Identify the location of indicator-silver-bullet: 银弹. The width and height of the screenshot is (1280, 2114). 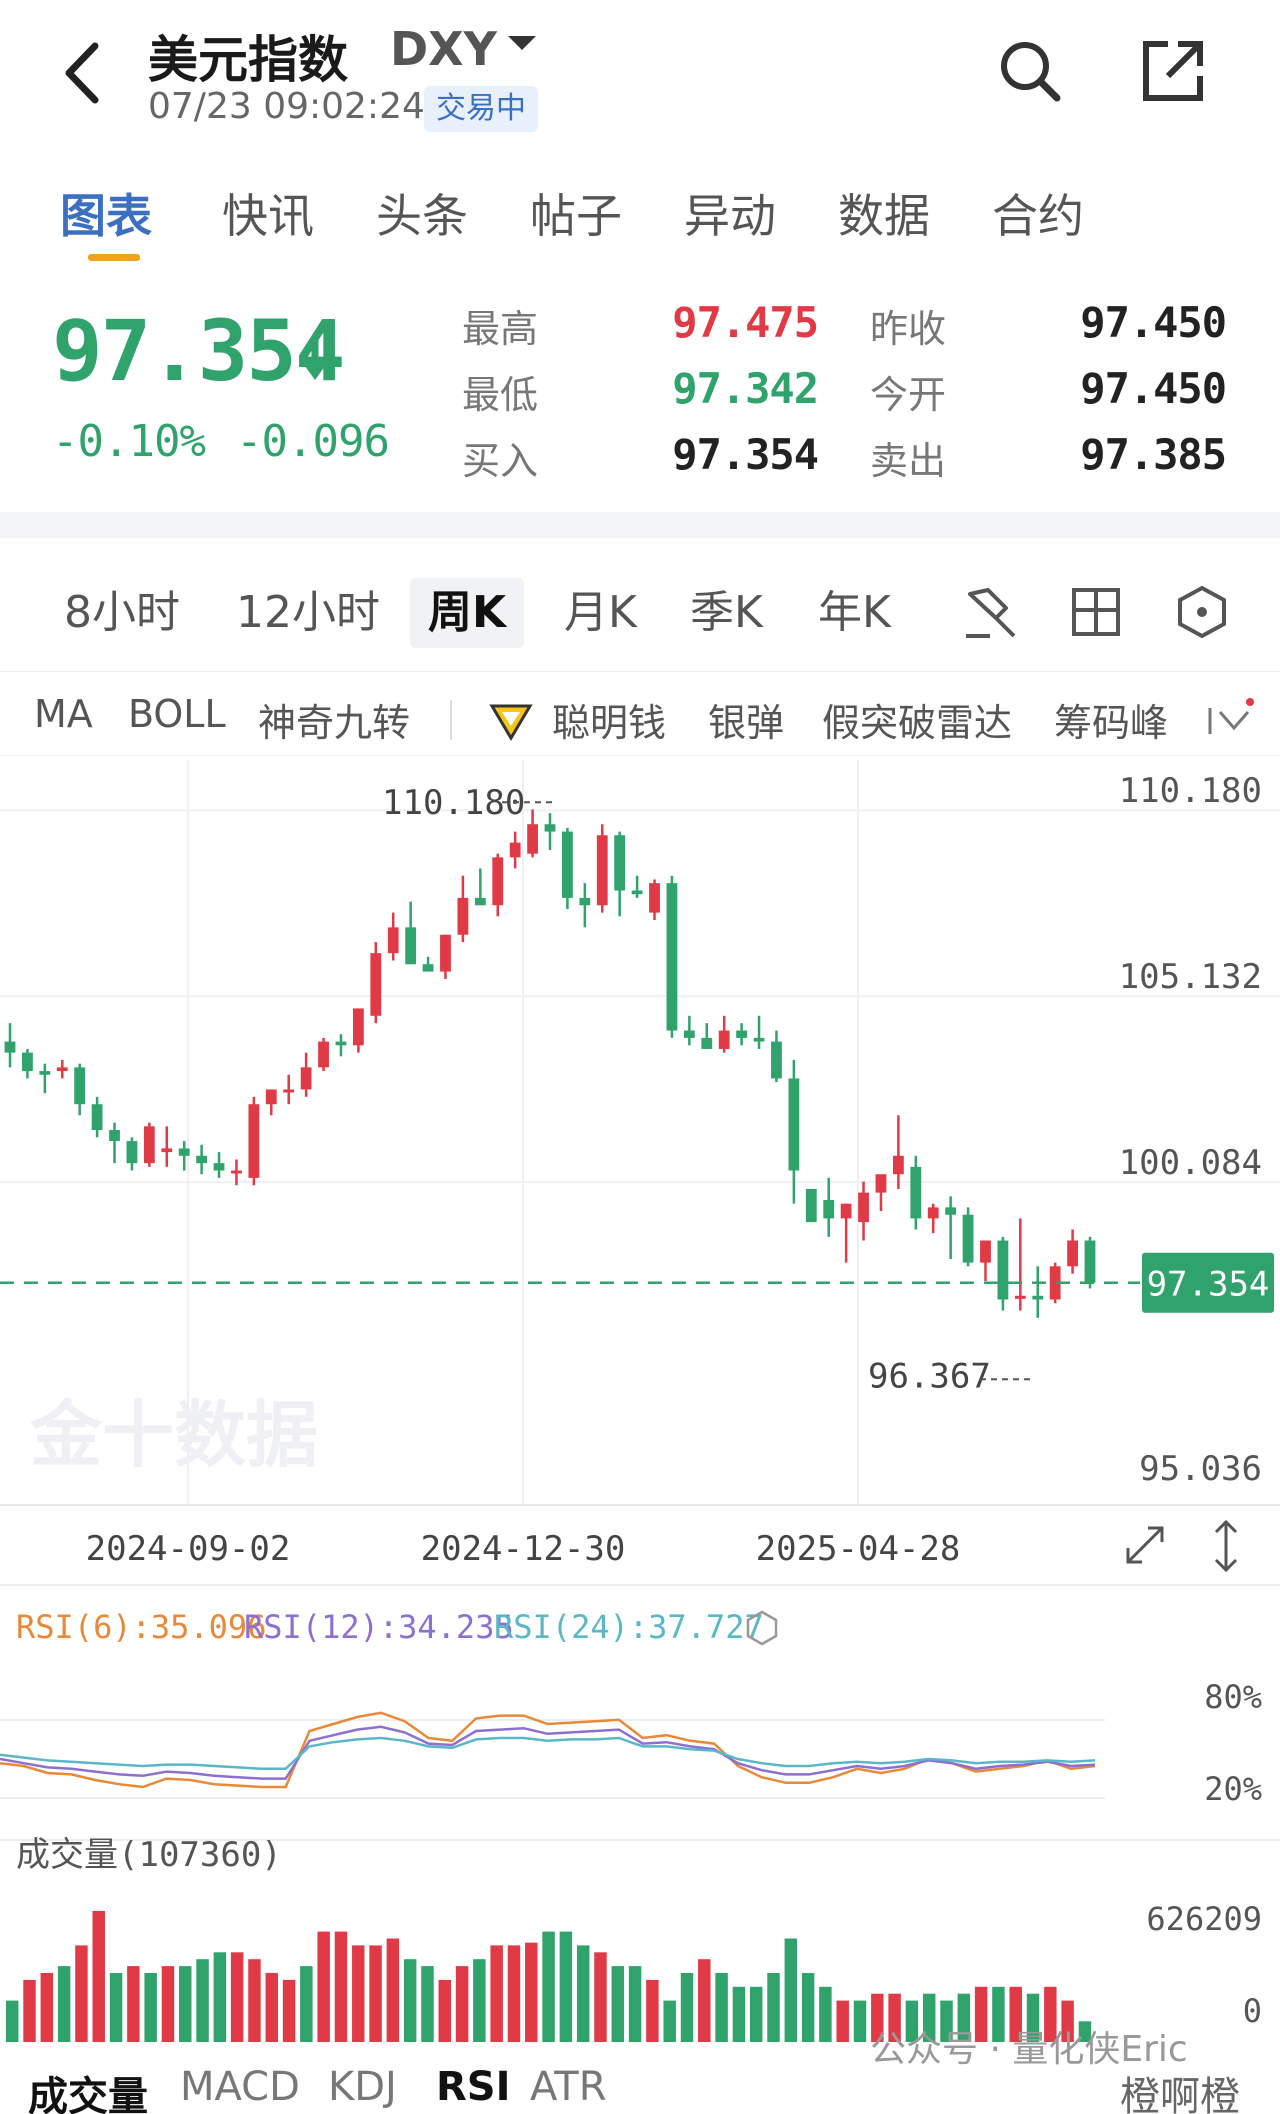
(746, 719).